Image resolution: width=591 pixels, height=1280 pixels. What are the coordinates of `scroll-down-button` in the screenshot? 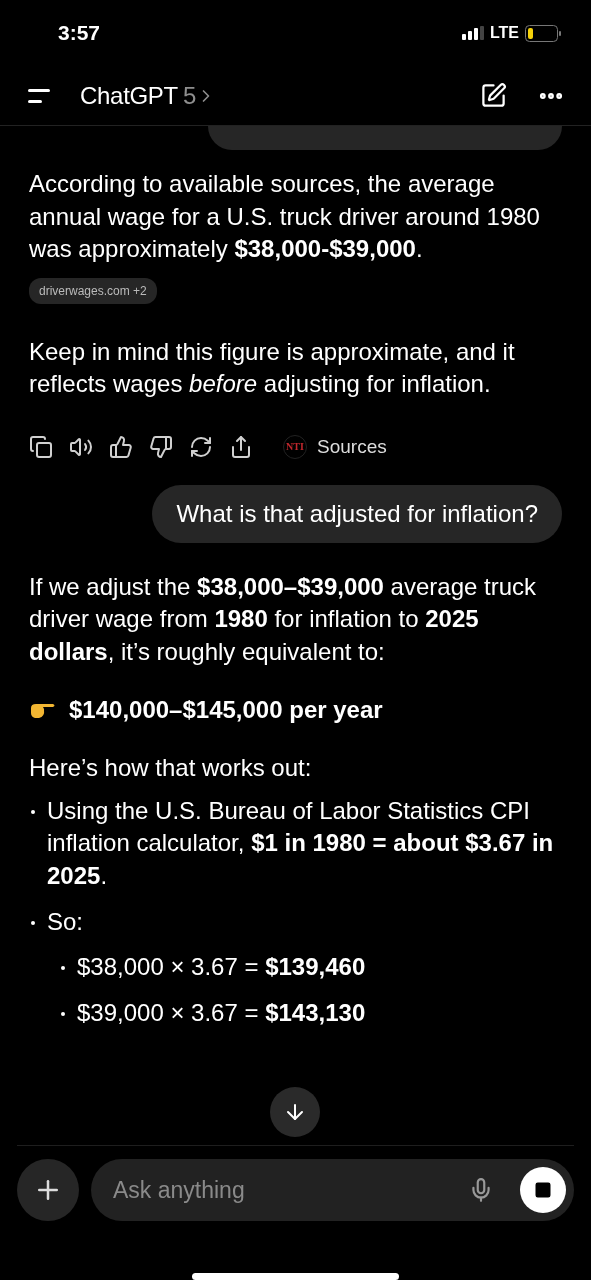 It's located at (295, 1112).